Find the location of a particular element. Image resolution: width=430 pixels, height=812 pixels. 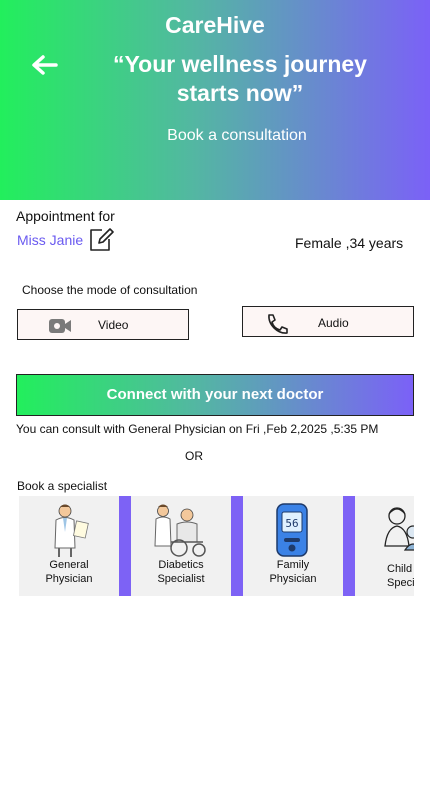

audio-mode-button: Audio is located at coordinates (328, 321).